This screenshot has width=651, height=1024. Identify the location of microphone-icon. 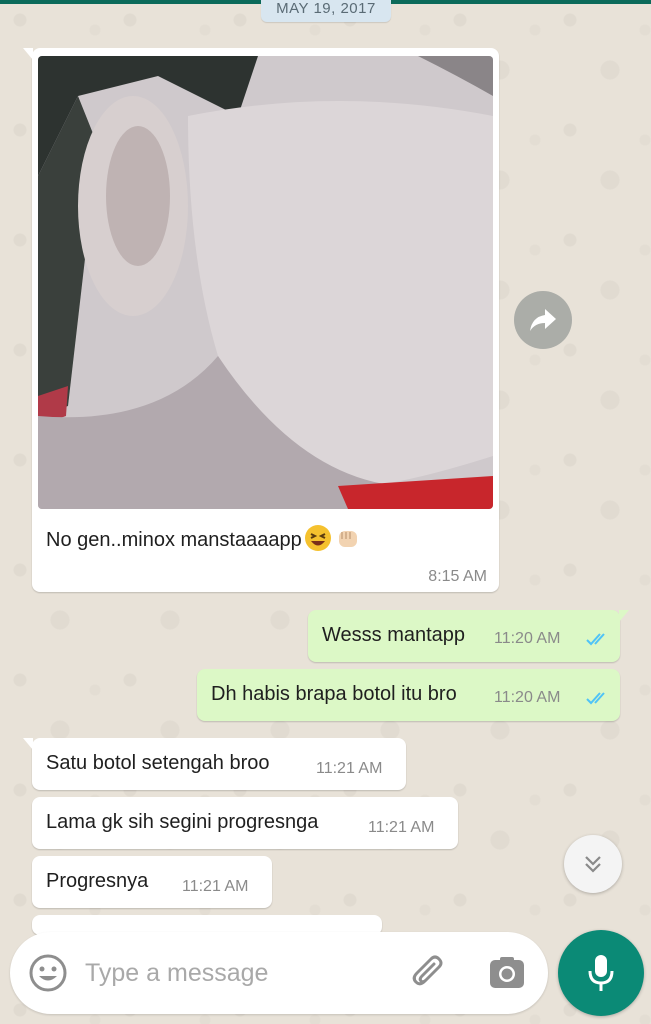
(601, 973).